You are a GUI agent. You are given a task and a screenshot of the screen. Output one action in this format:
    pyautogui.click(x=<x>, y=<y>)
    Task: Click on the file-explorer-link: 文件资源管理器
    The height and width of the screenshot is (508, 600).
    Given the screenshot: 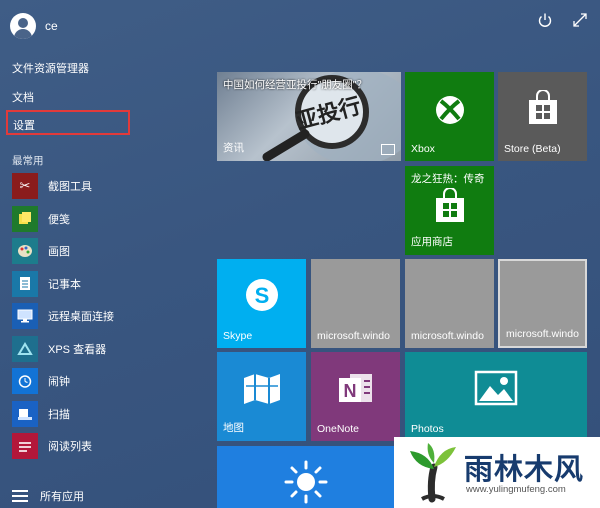 What is the action you would take?
    pyautogui.click(x=50, y=68)
    